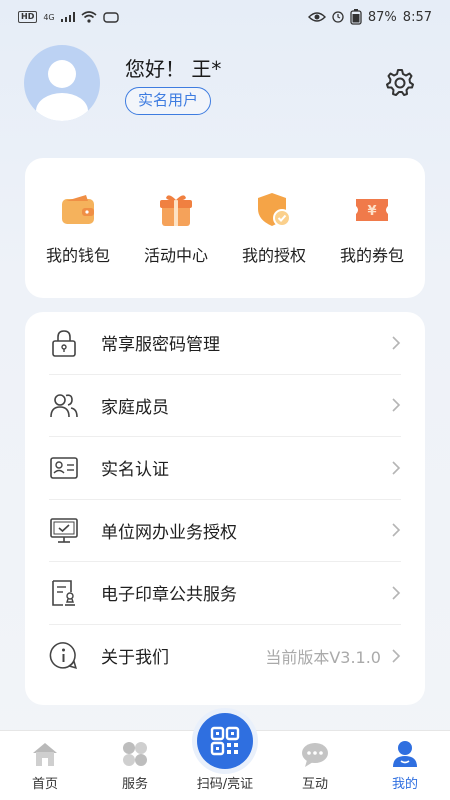  What do you see at coordinates (64, 467) in the screenshot?
I see `id-card-icon` at bounding box center [64, 467].